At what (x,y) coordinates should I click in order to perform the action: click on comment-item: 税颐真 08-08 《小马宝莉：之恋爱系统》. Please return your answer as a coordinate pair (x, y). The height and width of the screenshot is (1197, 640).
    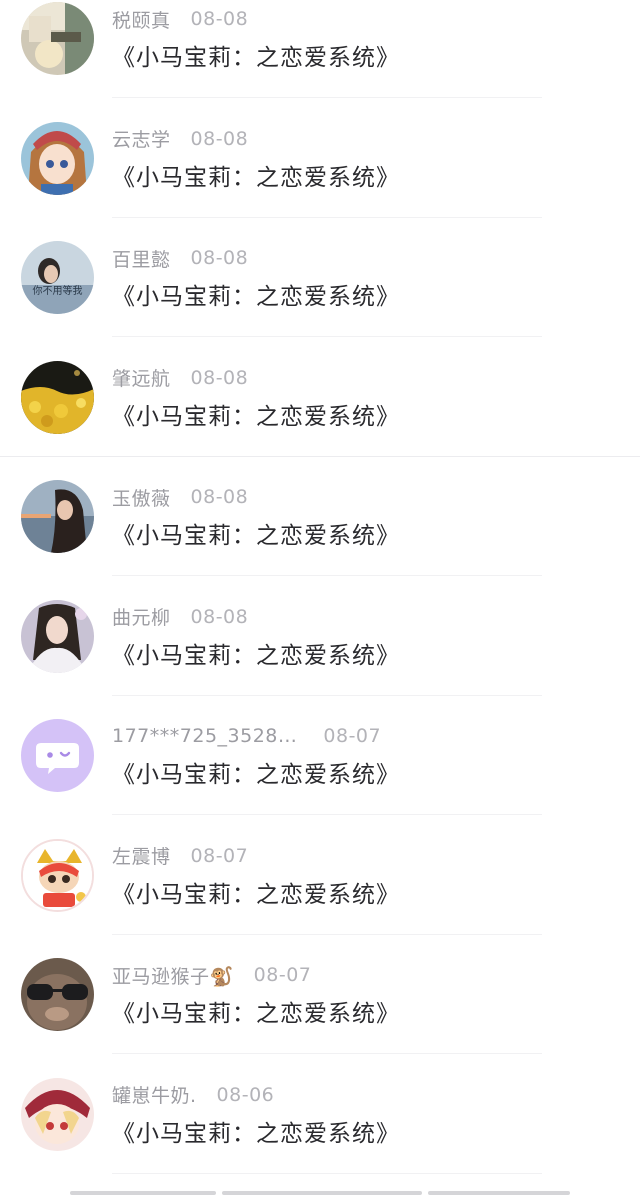
    Looking at the image, I should click on (320, 60).